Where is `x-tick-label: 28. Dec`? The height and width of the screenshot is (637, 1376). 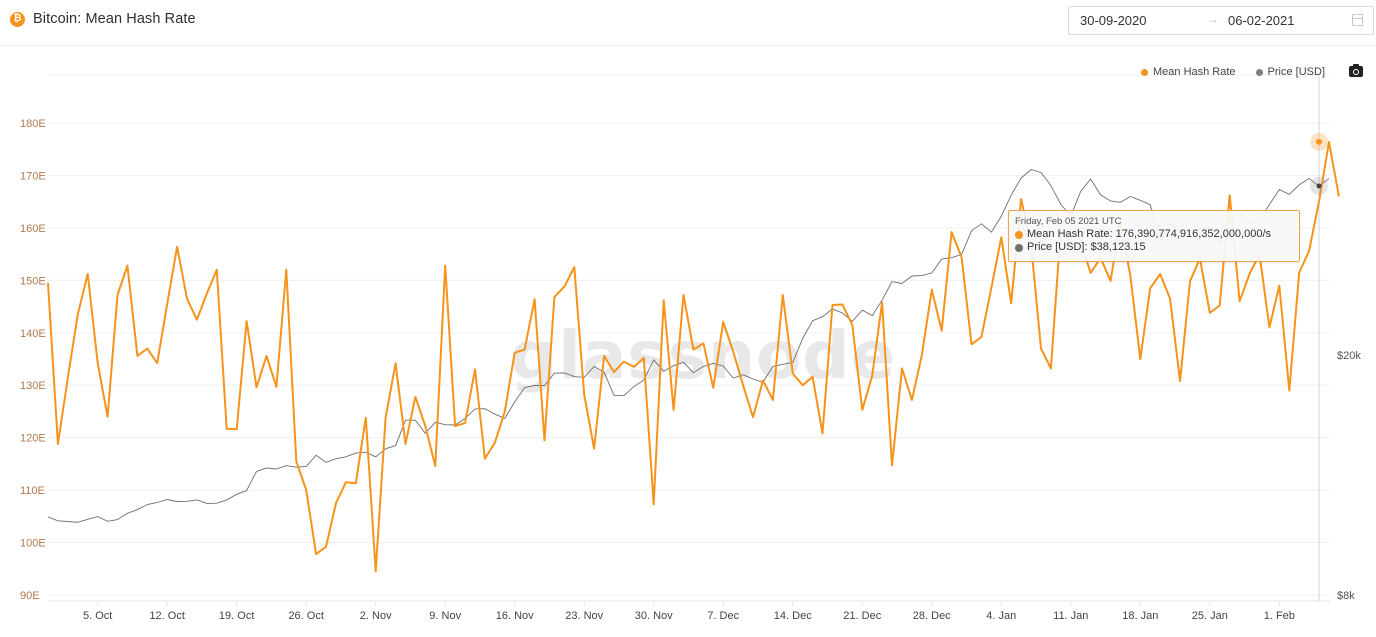
x-tick-label: 28. Dec is located at coordinates (932, 616).